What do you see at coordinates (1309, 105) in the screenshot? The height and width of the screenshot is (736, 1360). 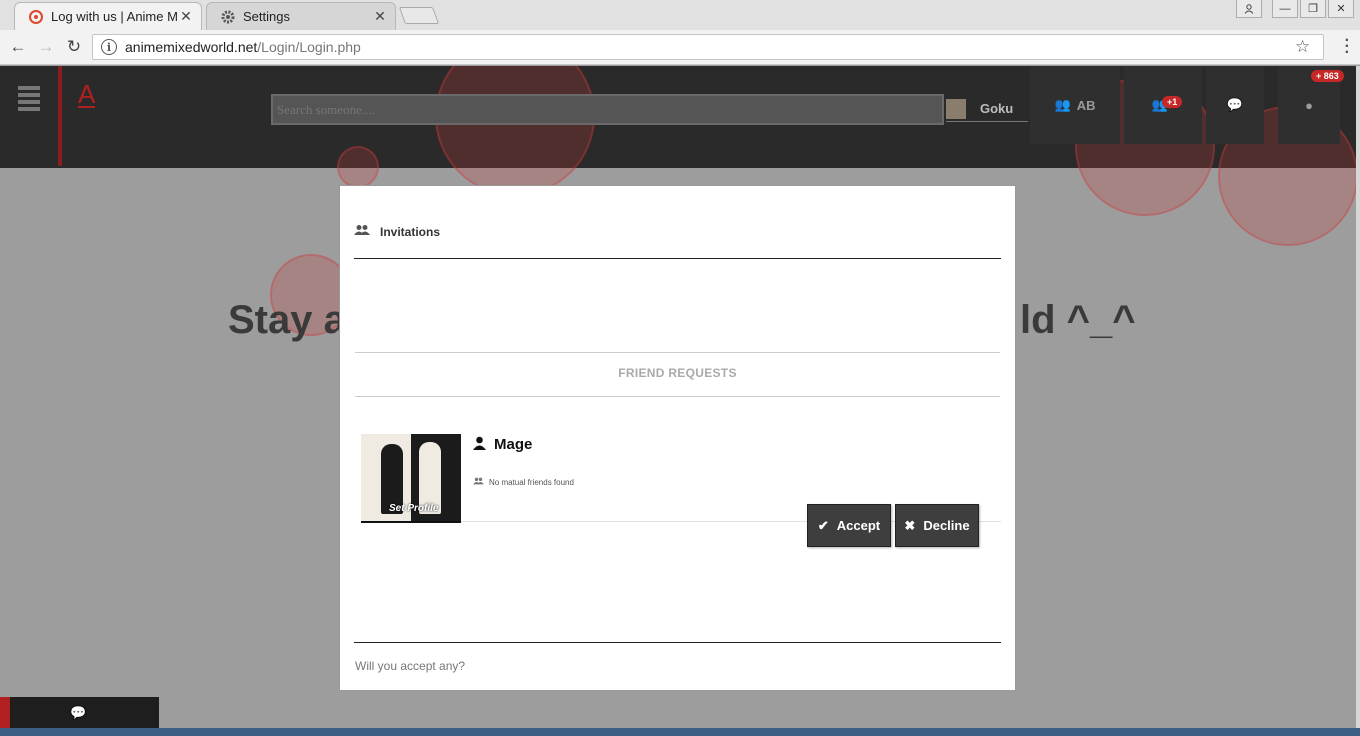 I see `globe-icon: ●` at bounding box center [1309, 105].